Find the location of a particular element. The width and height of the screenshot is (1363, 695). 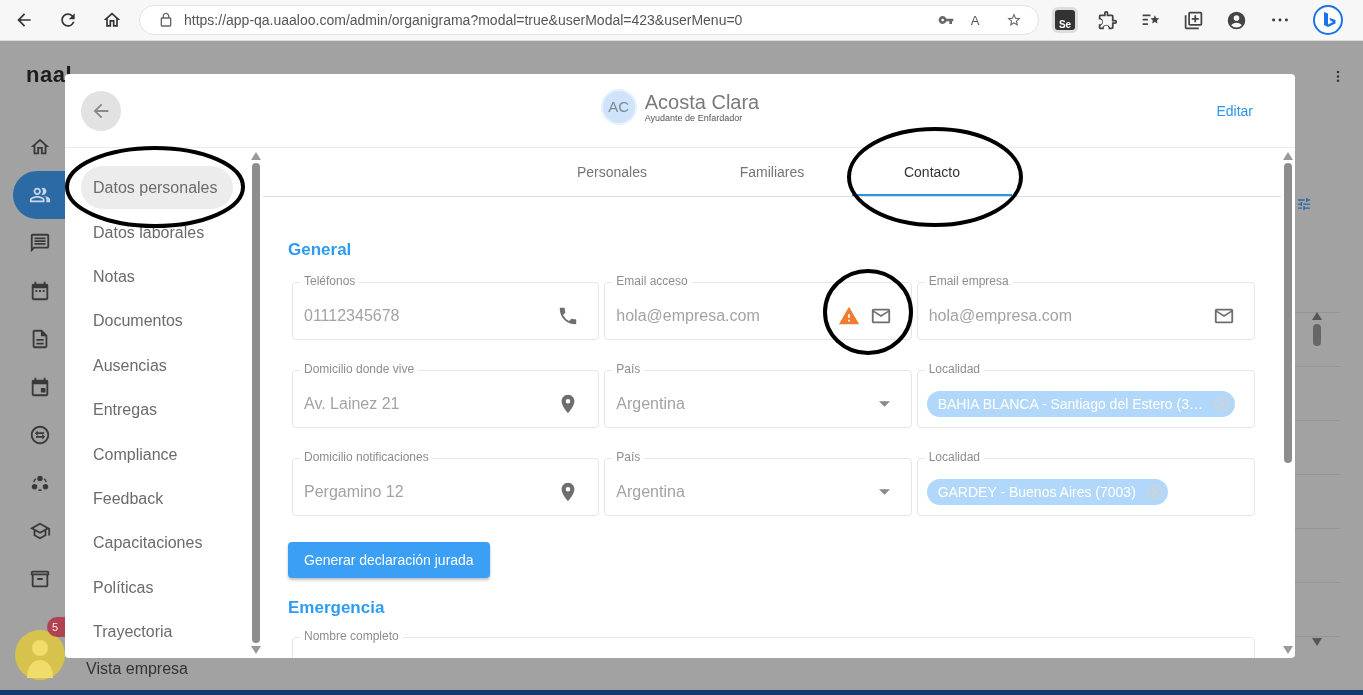

field-label: Email acceso is located at coordinates (652, 281).